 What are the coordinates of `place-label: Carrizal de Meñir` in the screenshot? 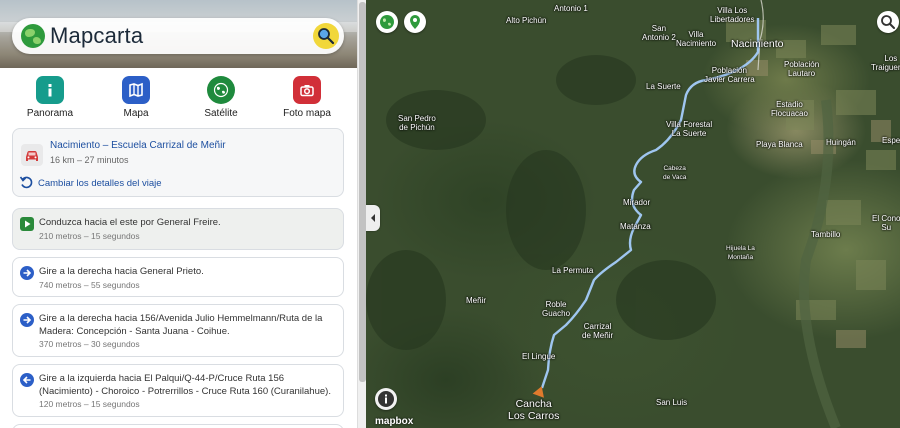 It's located at (597, 331).